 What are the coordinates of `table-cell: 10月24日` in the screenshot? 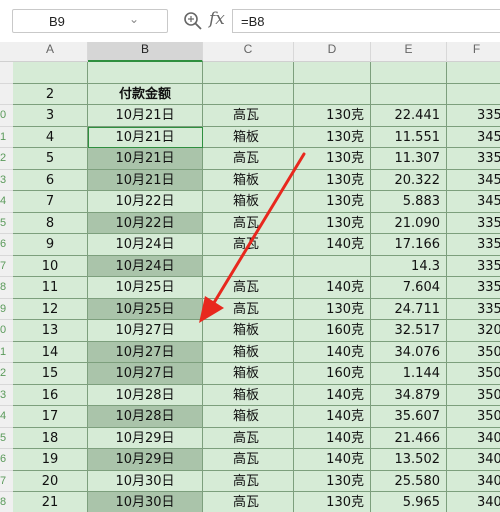 It's located at (145, 245).